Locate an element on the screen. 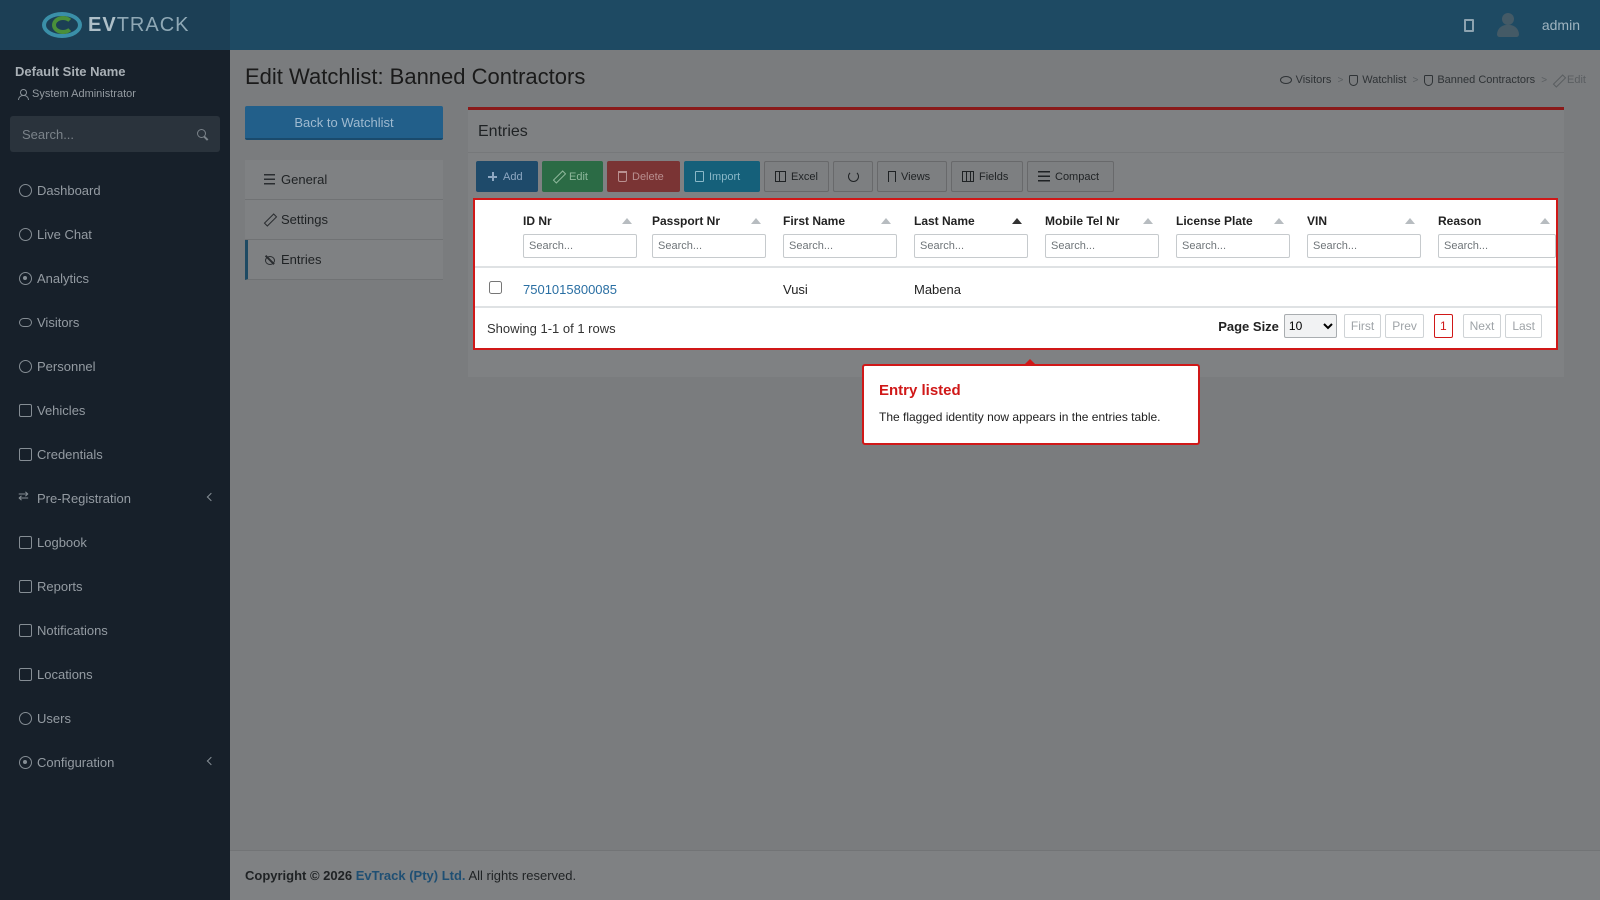 The image size is (1600, 900). excel-button: Excel is located at coordinates (796, 176).